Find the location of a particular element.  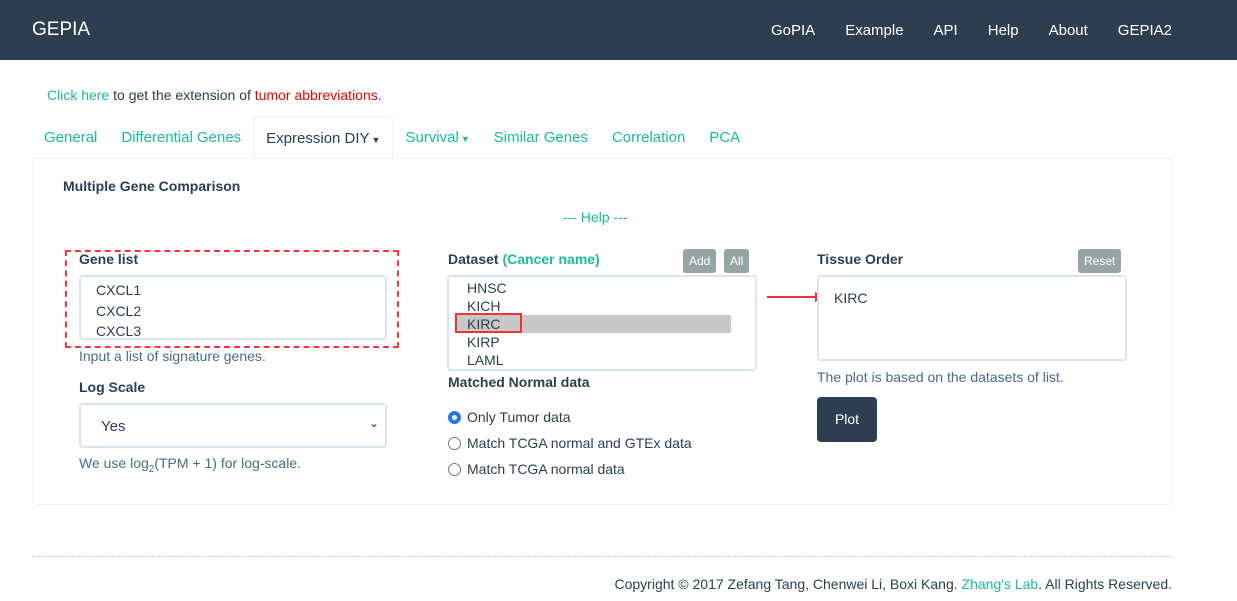

tab-survival: Survival ▼ is located at coordinates (437, 137).